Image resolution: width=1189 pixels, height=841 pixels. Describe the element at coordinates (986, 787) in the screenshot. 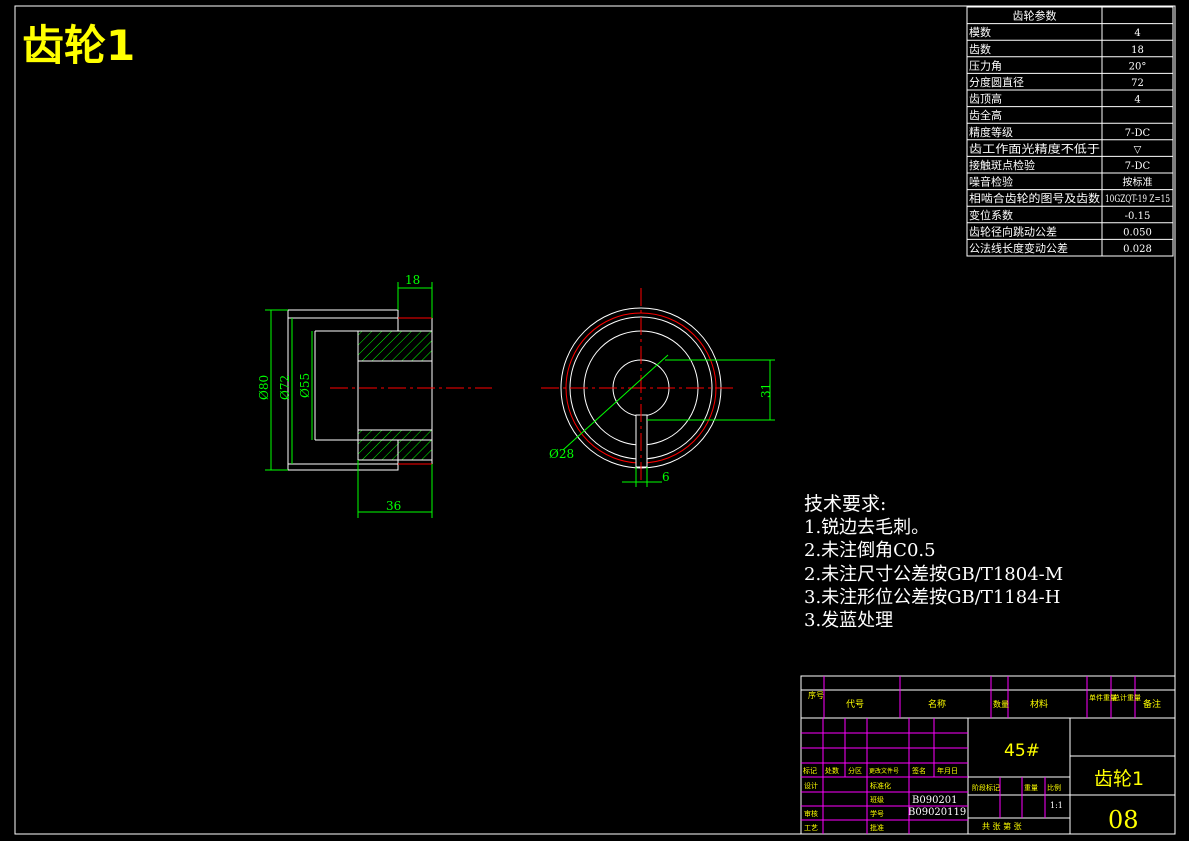

I see `stage-label: 阶段标记` at that location.